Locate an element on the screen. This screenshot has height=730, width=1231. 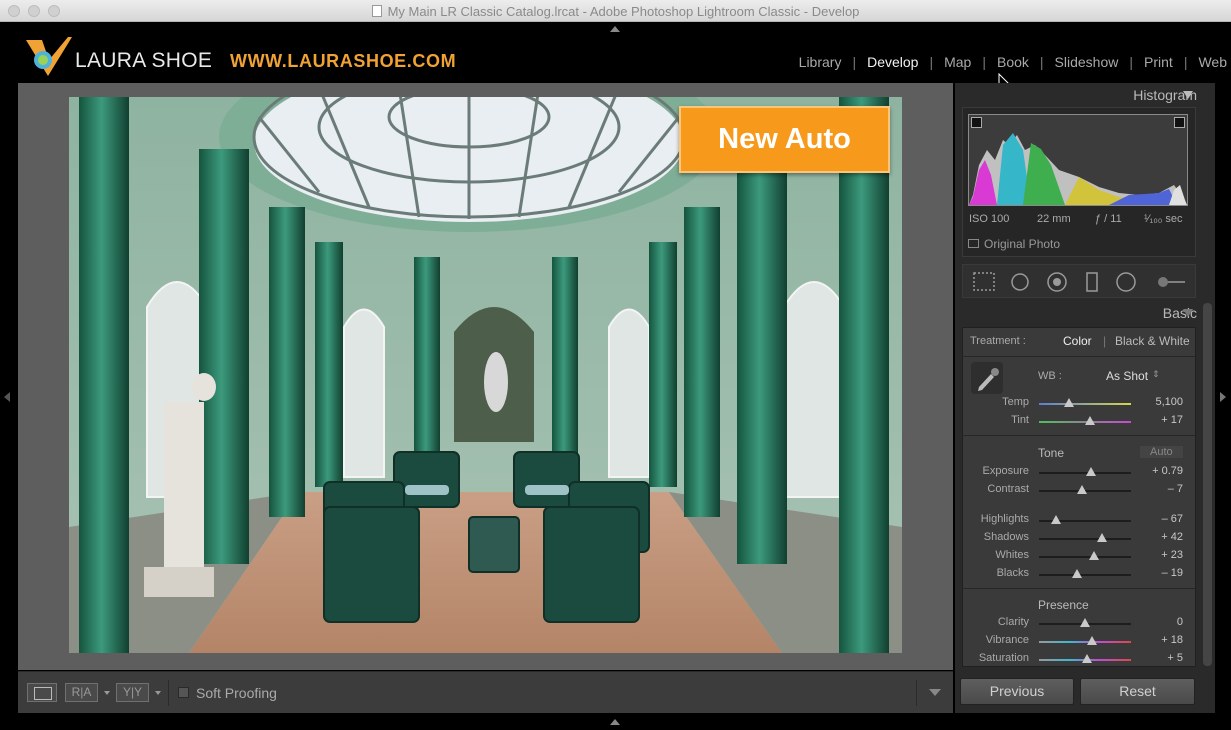
vibrance-slider is located at coordinates (1085, 642).